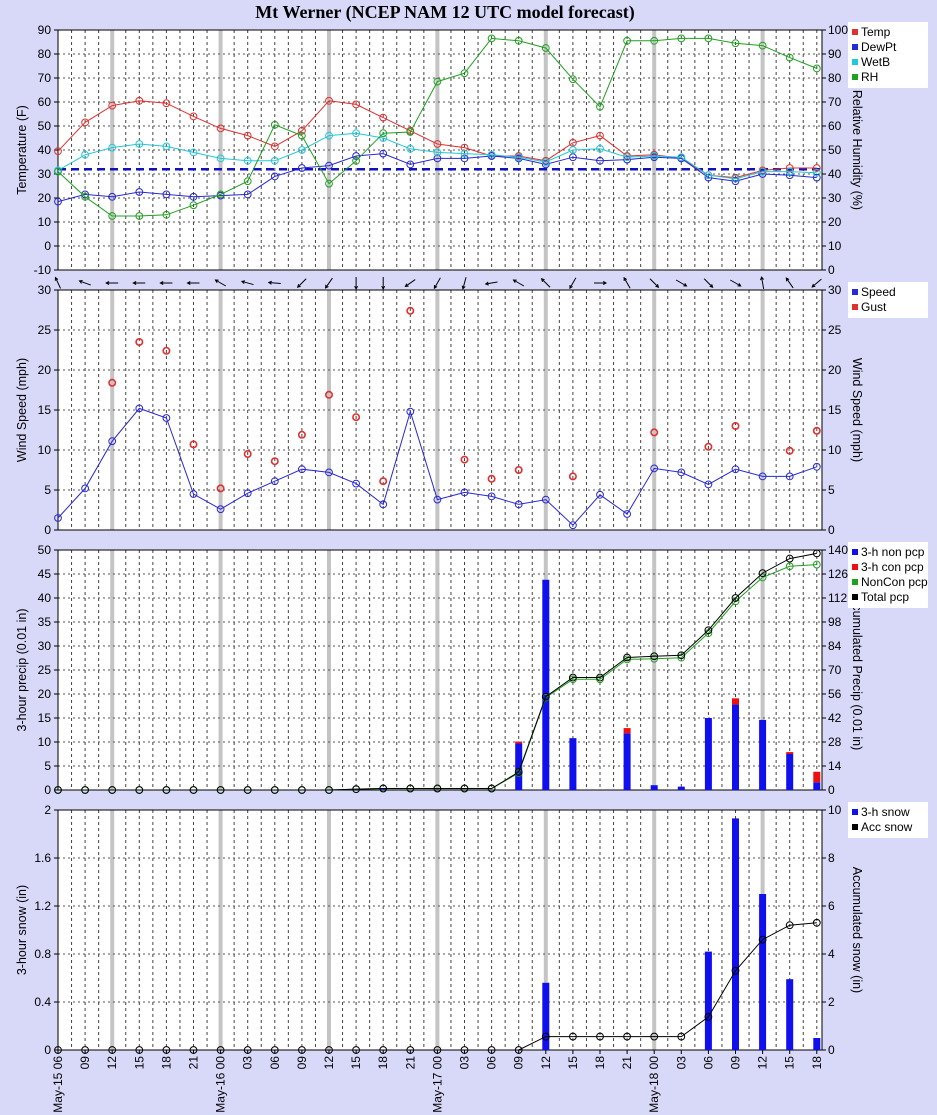  What do you see at coordinates (887, 827) in the screenshot?
I see `legend-label-acc-snow: Acc snow` at bounding box center [887, 827].